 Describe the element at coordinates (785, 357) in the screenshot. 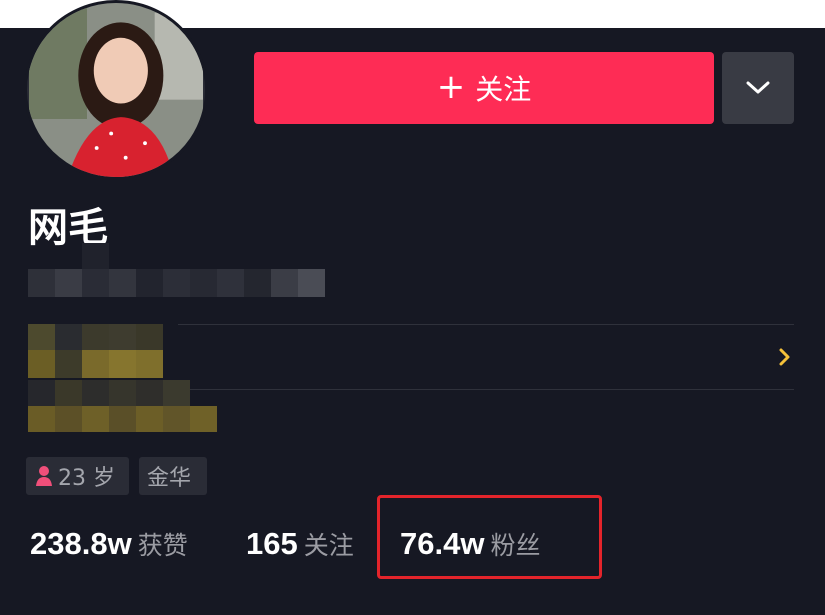

I see `chevron-right-icon` at that location.